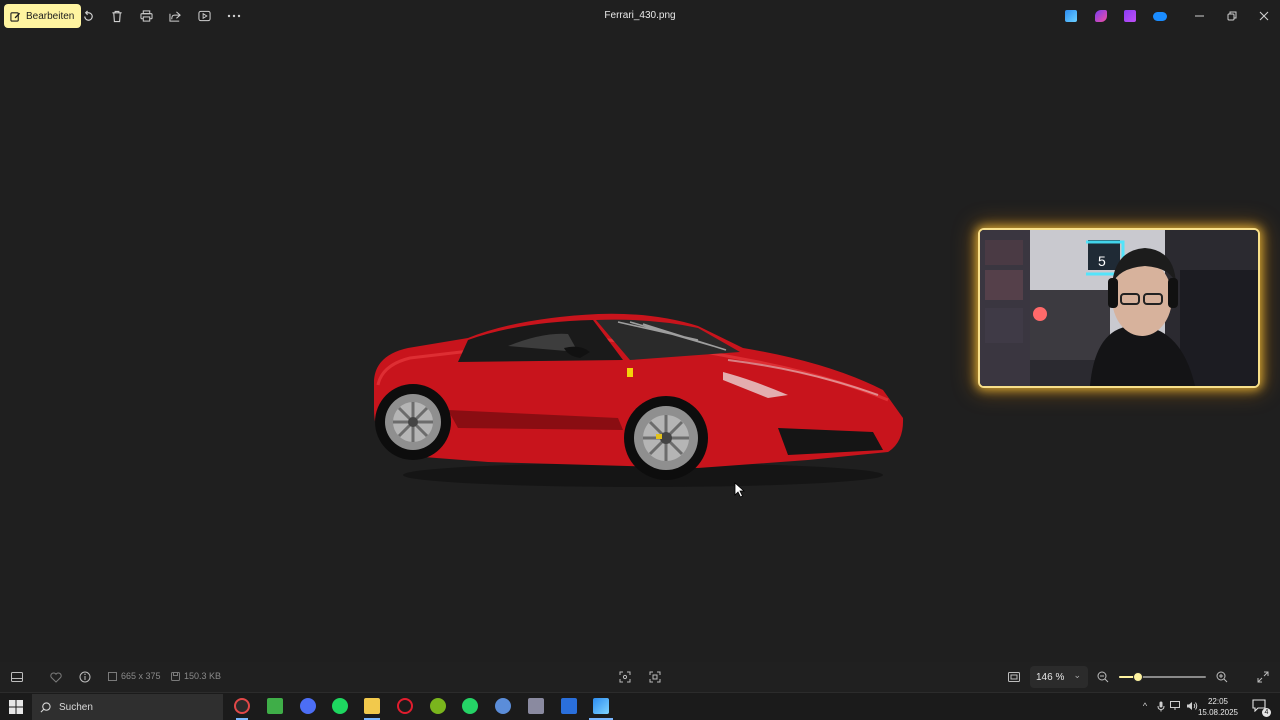  Describe the element at coordinates (1050, 677) in the screenshot. I see `zoom-value: 146 %` at that location.